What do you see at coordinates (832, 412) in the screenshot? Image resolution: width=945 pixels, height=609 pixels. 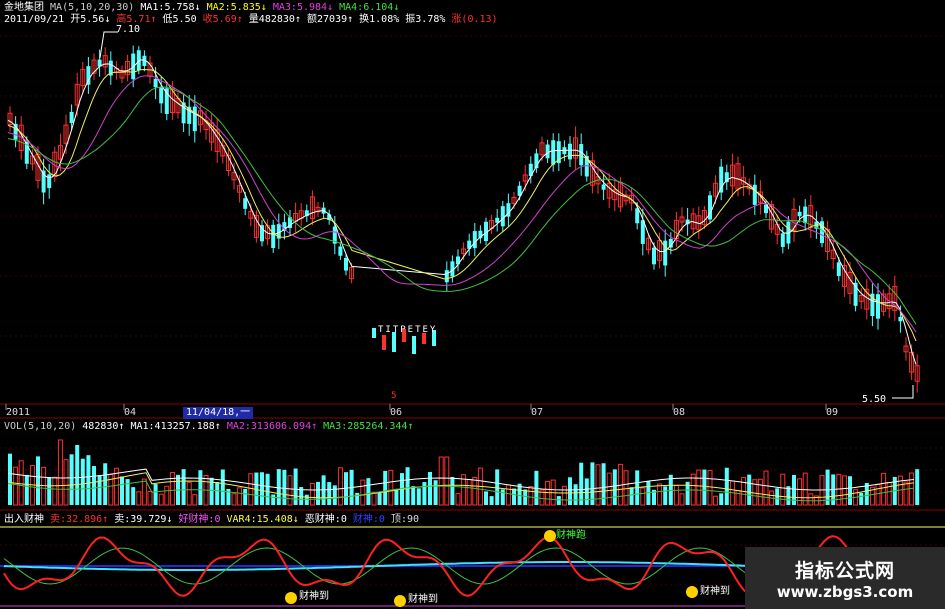 I see `axis-label-5: 09` at bounding box center [832, 412].